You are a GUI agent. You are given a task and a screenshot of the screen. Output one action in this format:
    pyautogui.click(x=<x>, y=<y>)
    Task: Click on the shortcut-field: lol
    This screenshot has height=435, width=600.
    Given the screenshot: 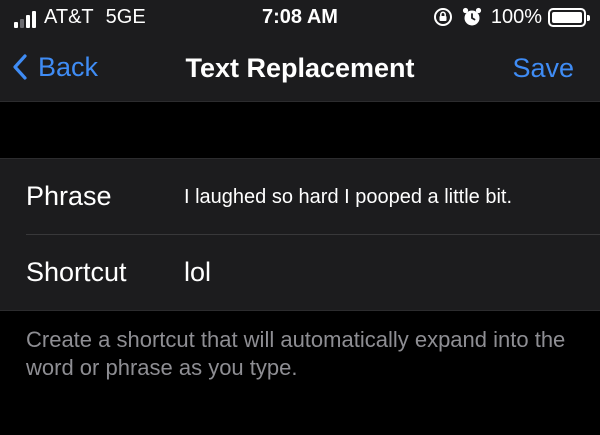 What is the action you would take?
    pyautogui.click(x=384, y=272)
    